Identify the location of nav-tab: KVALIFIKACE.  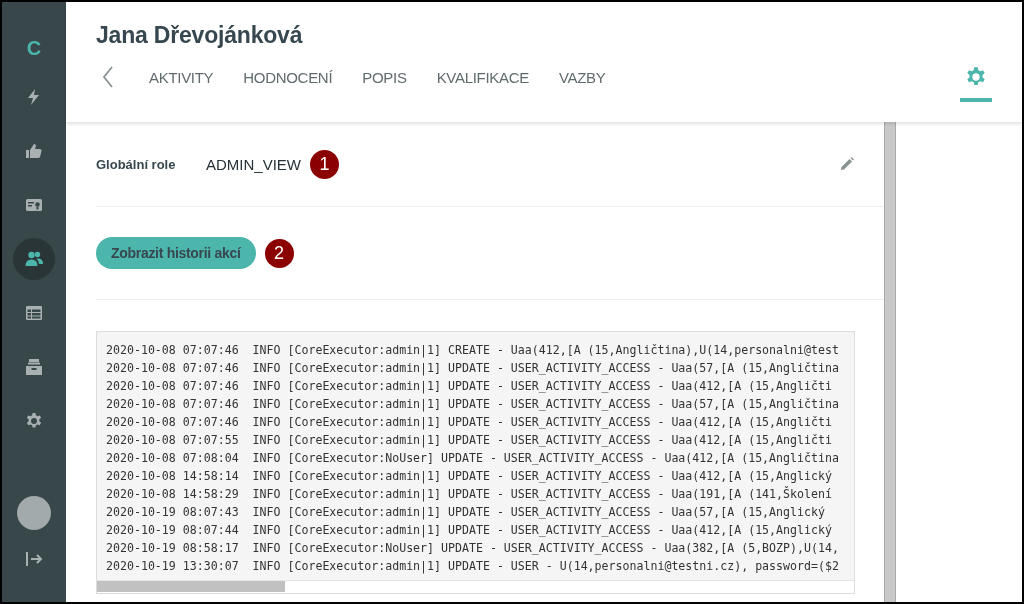
(482, 77).